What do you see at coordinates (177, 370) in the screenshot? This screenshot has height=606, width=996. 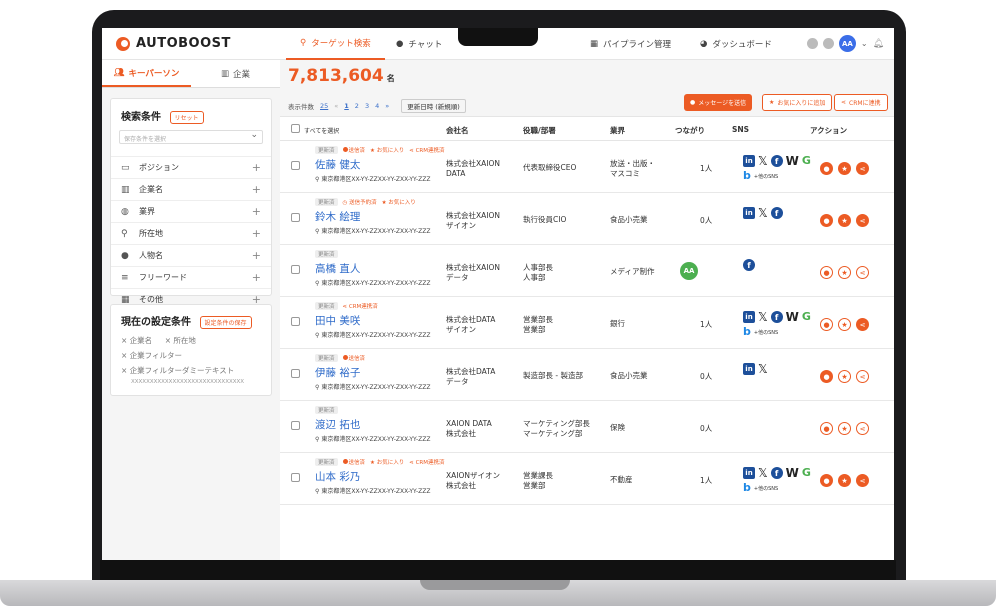 I see `chip-company-filter-dummy: × 企業フィルターダミーテキスト` at bounding box center [177, 370].